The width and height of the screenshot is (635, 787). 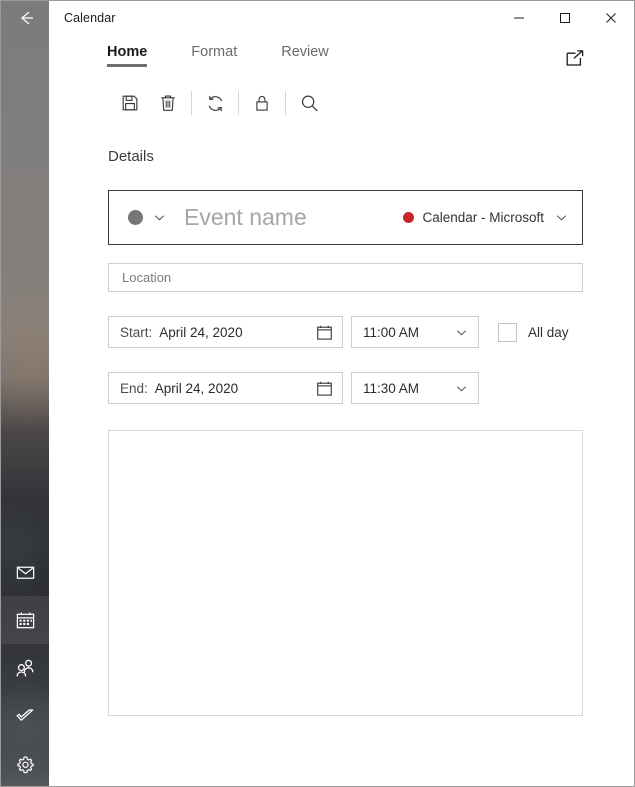 What do you see at coordinates (305, 47) in the screenshot?
I see `tab-review: Review` at bounding box center [305, 47].